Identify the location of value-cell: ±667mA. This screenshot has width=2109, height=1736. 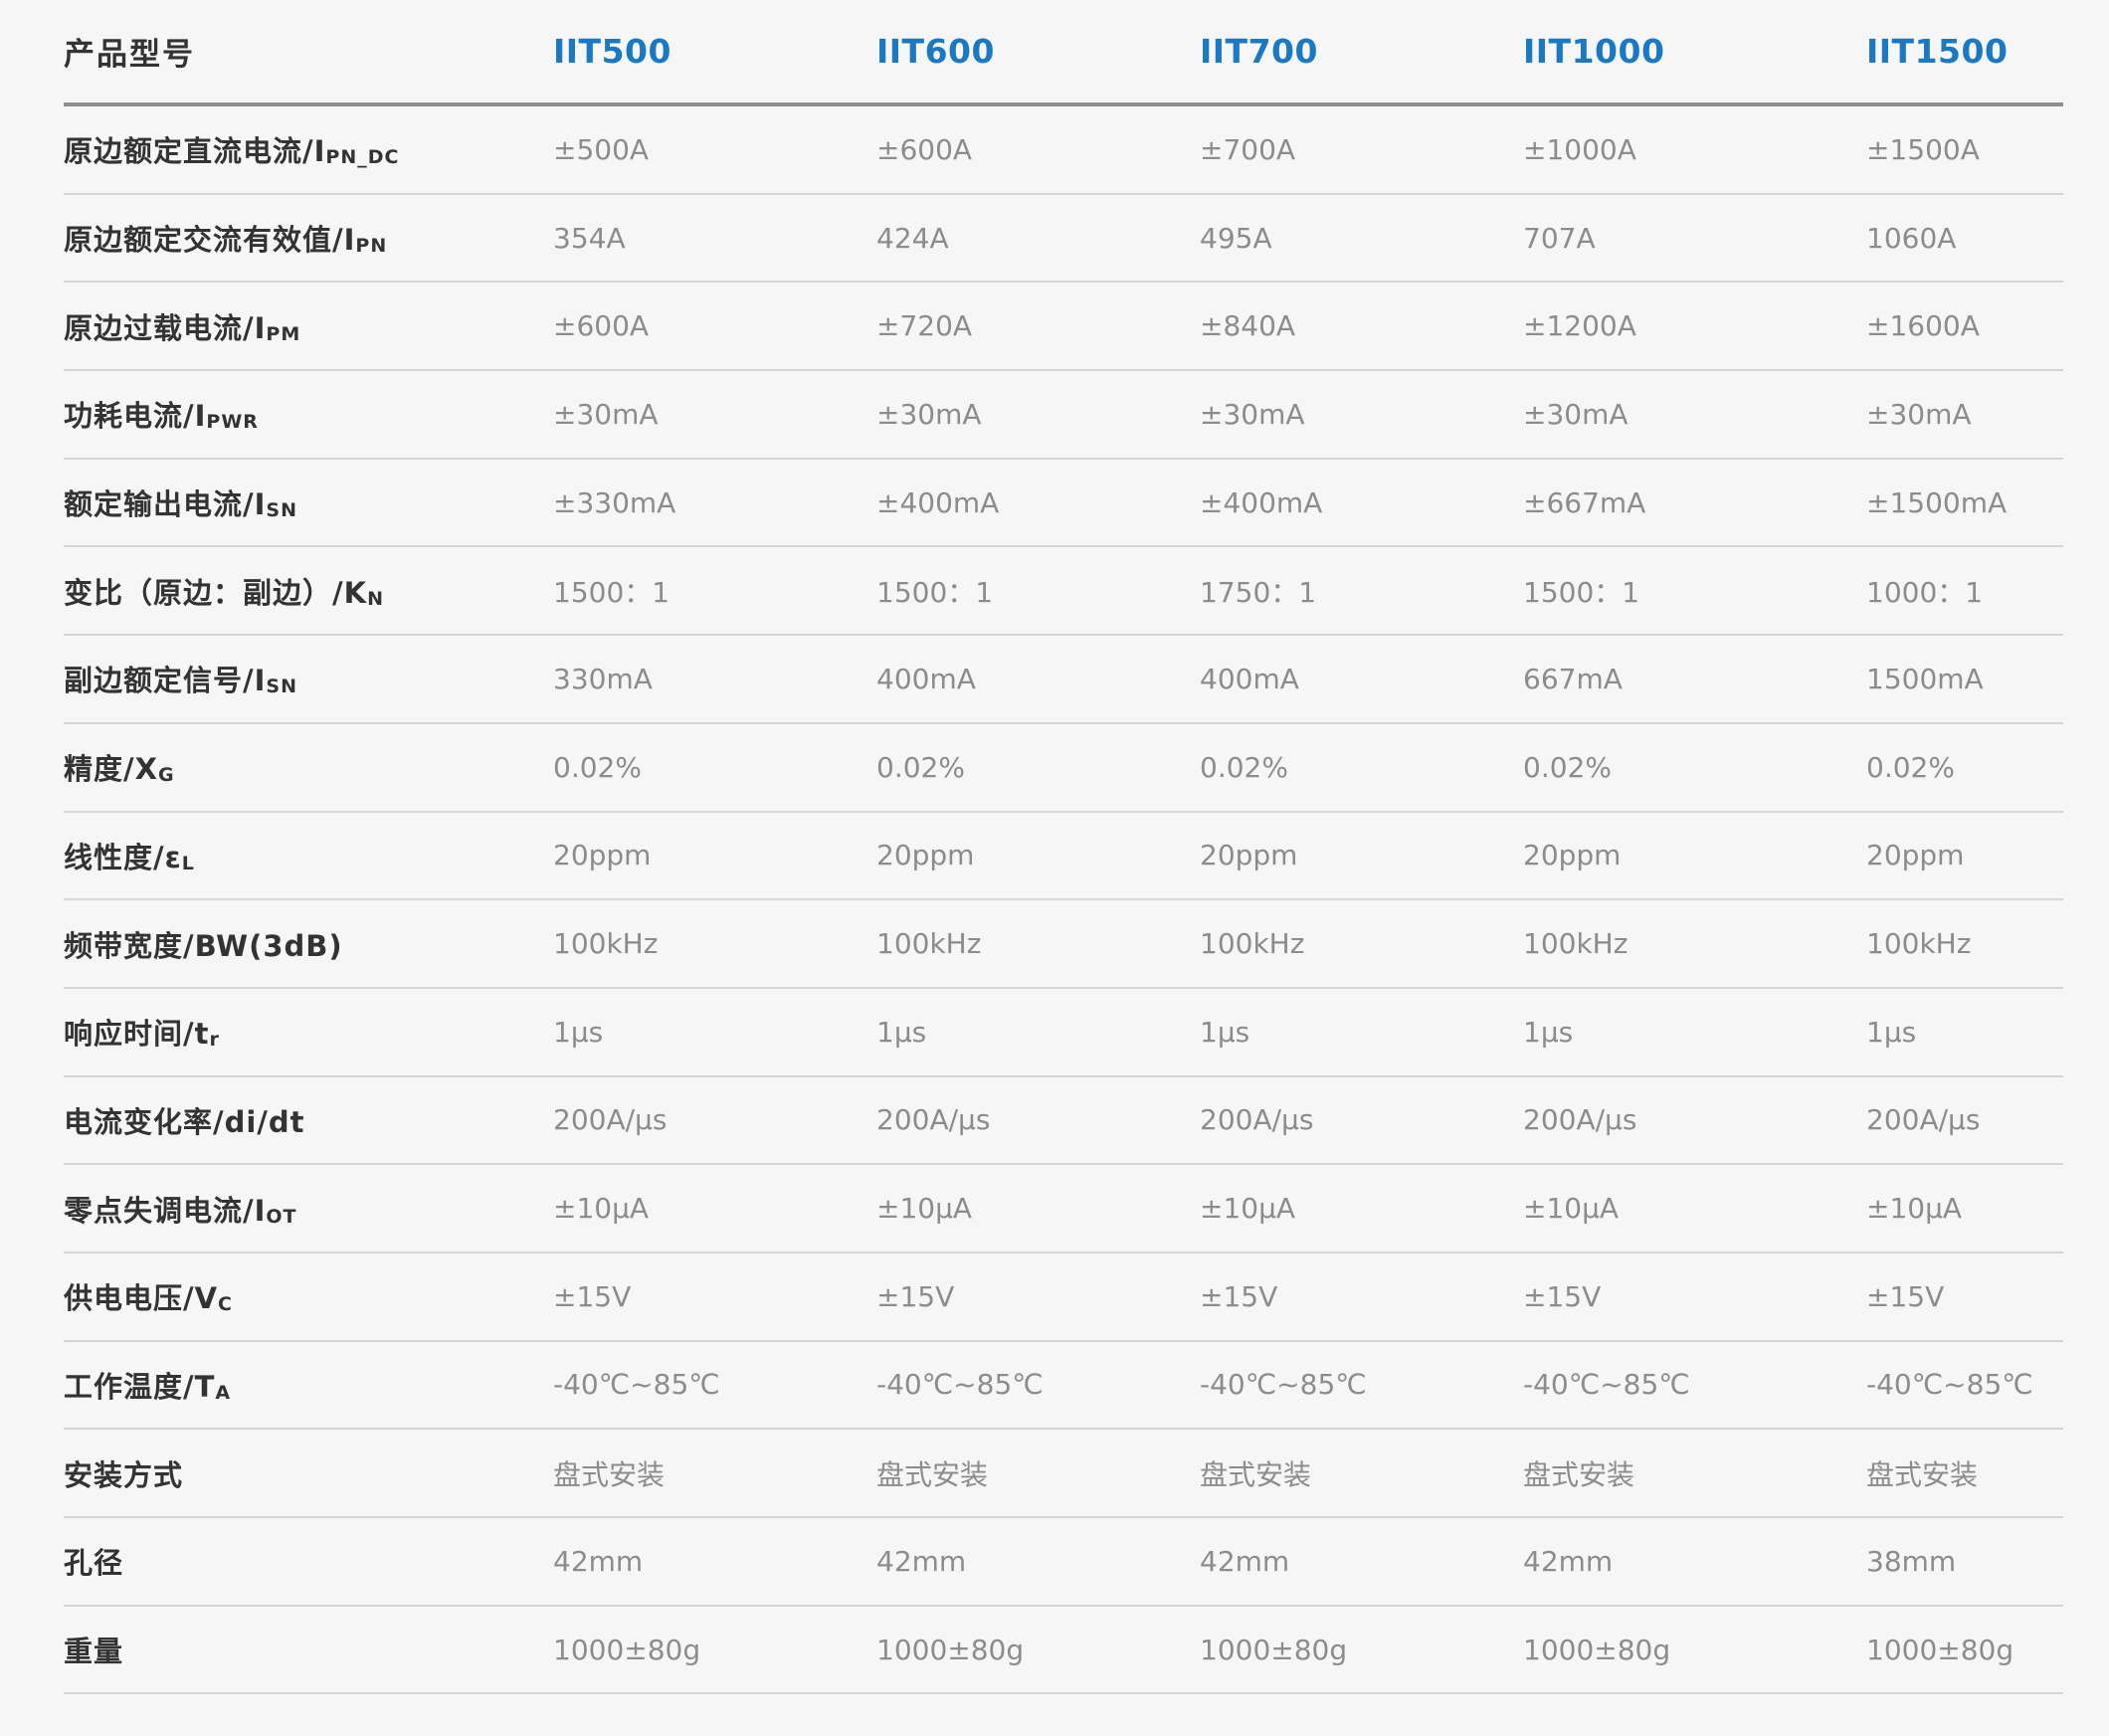
(1584, 502).